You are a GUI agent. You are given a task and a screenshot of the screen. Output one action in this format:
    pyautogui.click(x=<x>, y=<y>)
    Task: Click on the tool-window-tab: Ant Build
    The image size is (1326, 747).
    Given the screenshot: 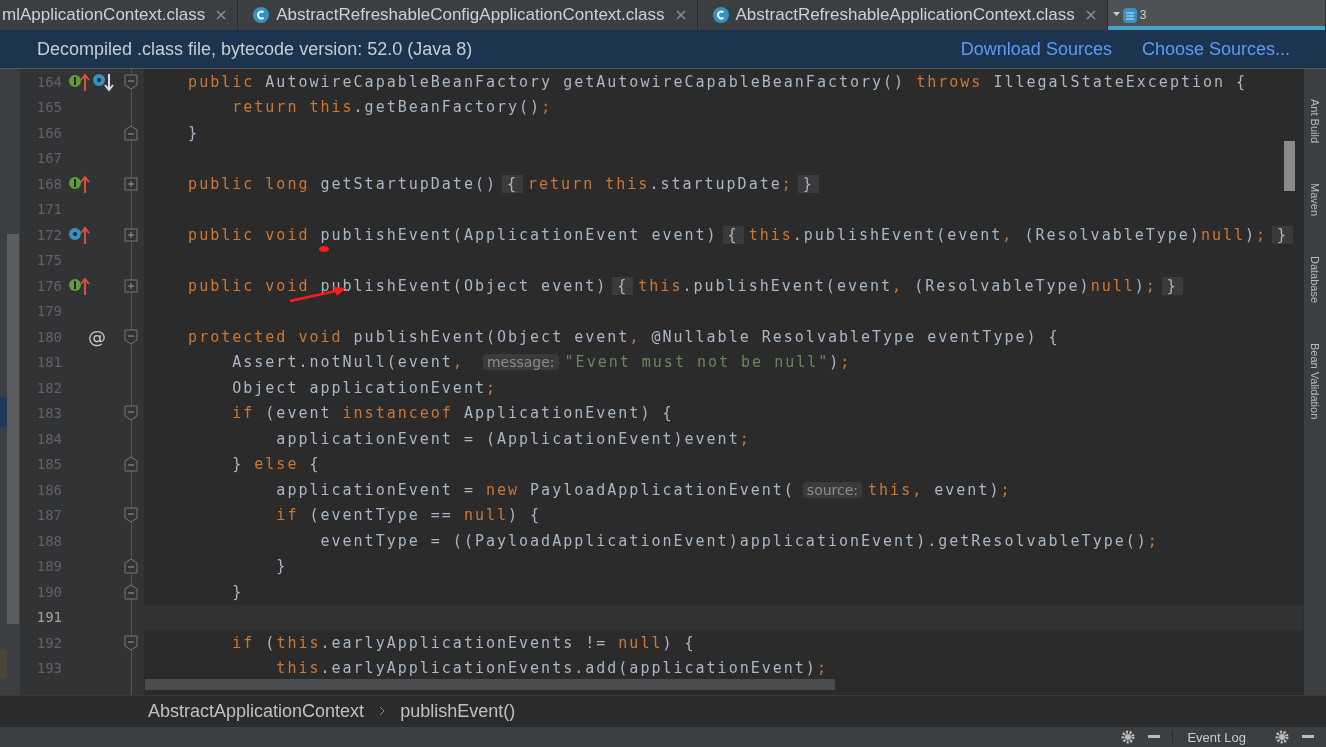 What is the action you would take?
    pyautogui.click(x=1315, y=121)
    